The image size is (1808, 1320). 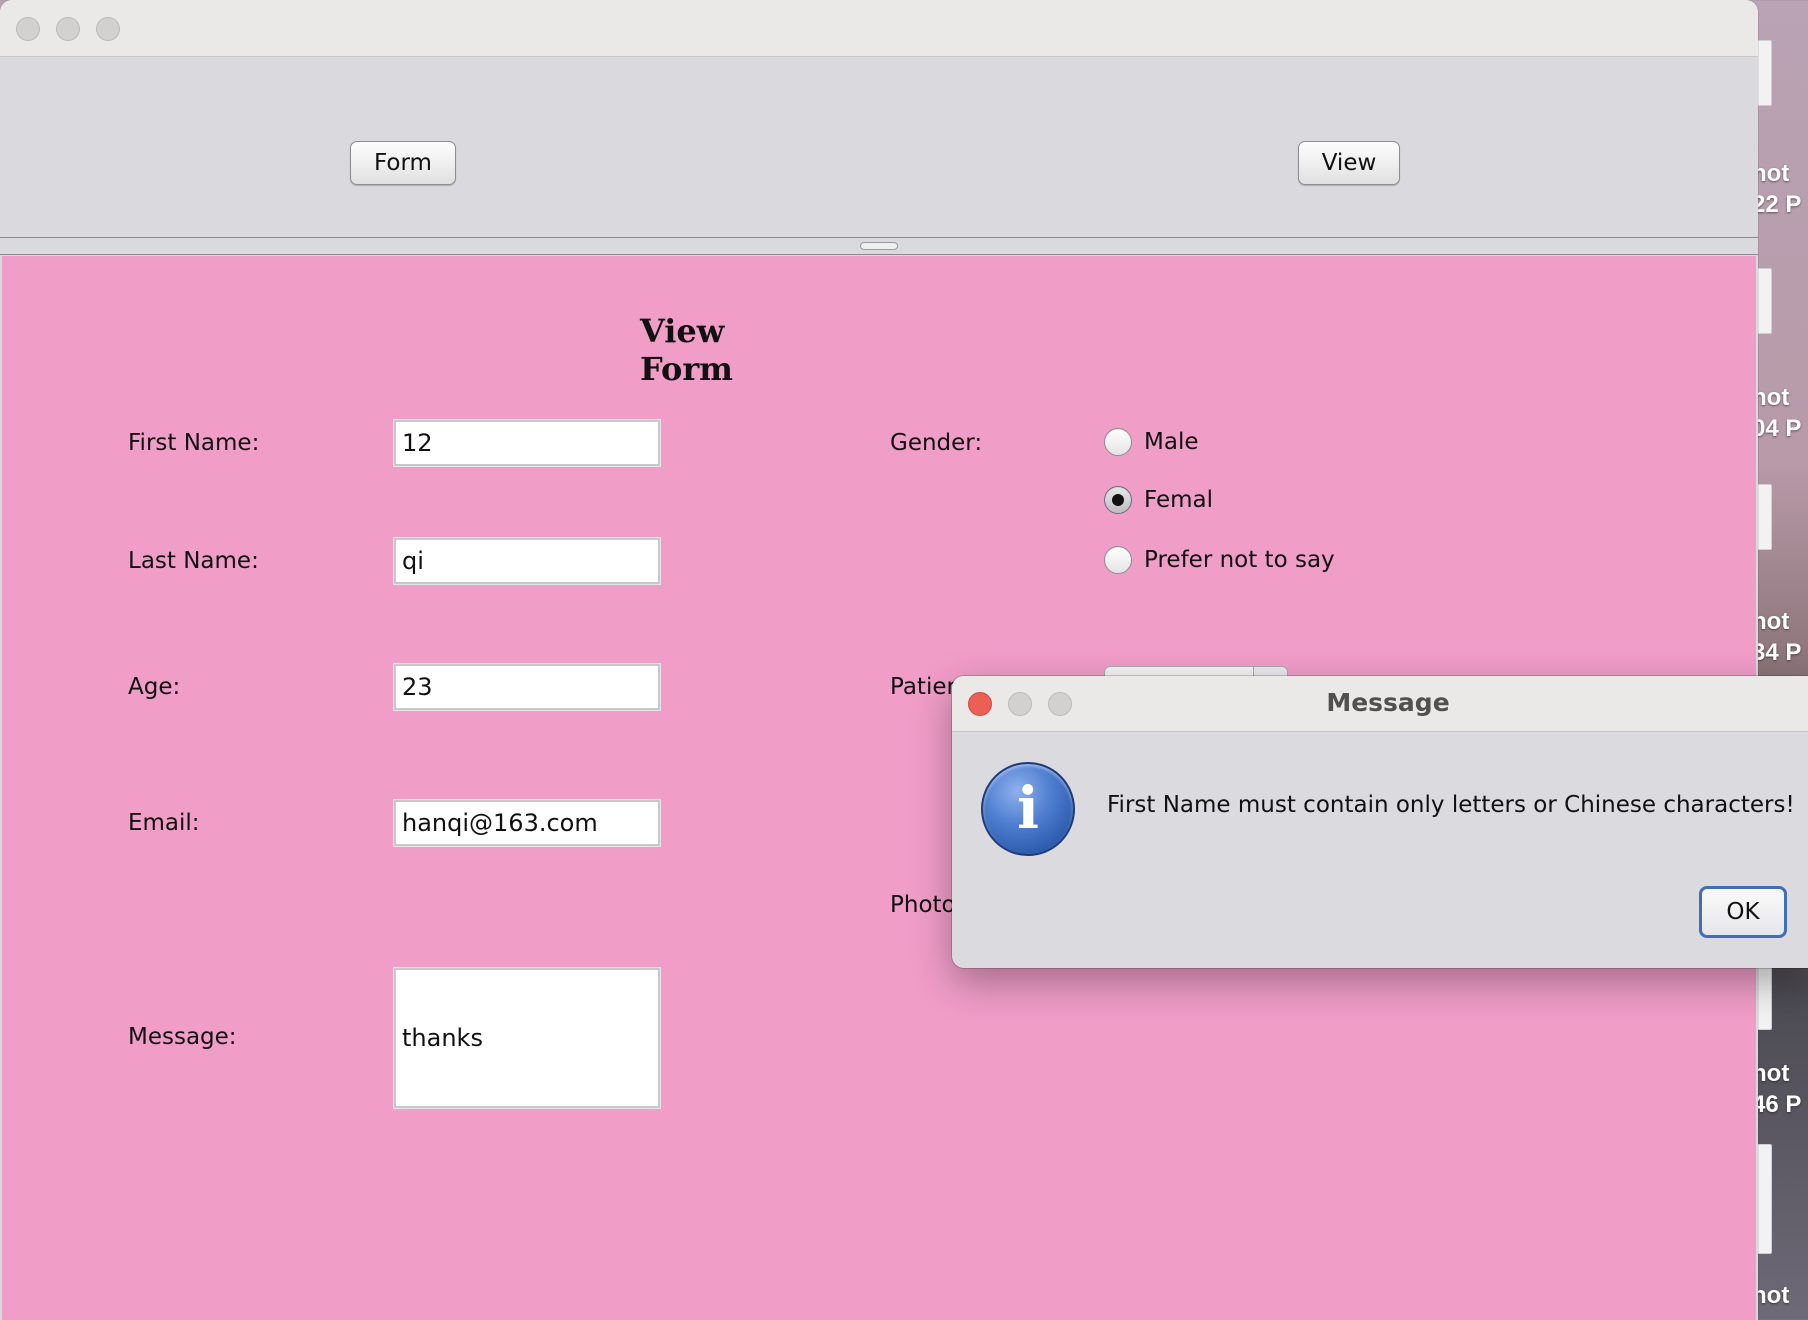 What do you see at coordinates (527, 443) in the screenshot?
I see `first-name-field: 12` at bounding box center [527, 443].